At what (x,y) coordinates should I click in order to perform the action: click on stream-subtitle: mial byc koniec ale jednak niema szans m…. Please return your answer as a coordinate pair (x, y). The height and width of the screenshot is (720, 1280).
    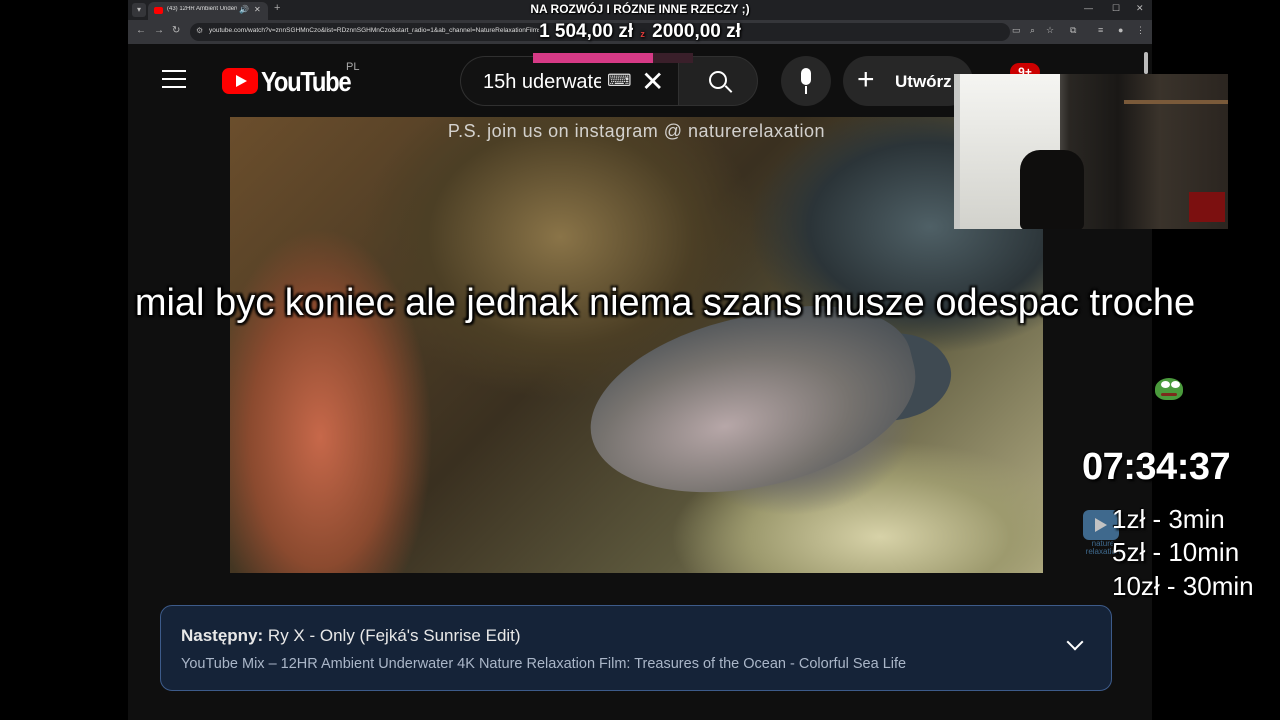
    Looking at the image, I should click on (665, 303).